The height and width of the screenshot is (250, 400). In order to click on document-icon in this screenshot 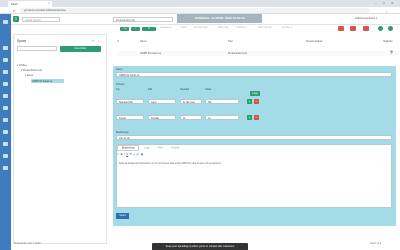, I will do `click(5, 156)`.